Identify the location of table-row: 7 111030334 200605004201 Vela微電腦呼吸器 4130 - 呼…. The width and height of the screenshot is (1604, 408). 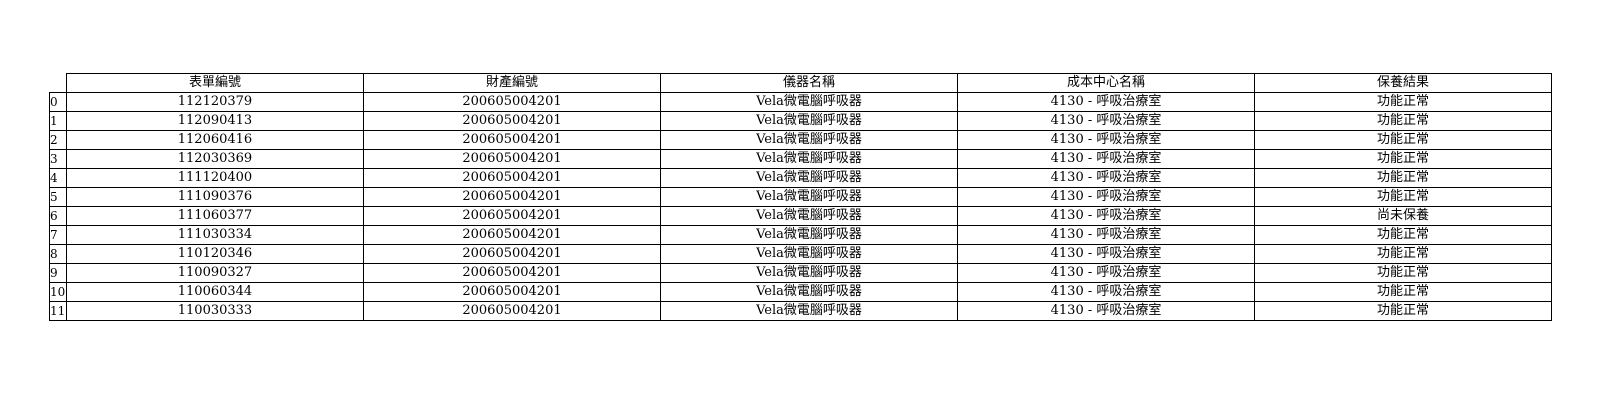
(800, 235).